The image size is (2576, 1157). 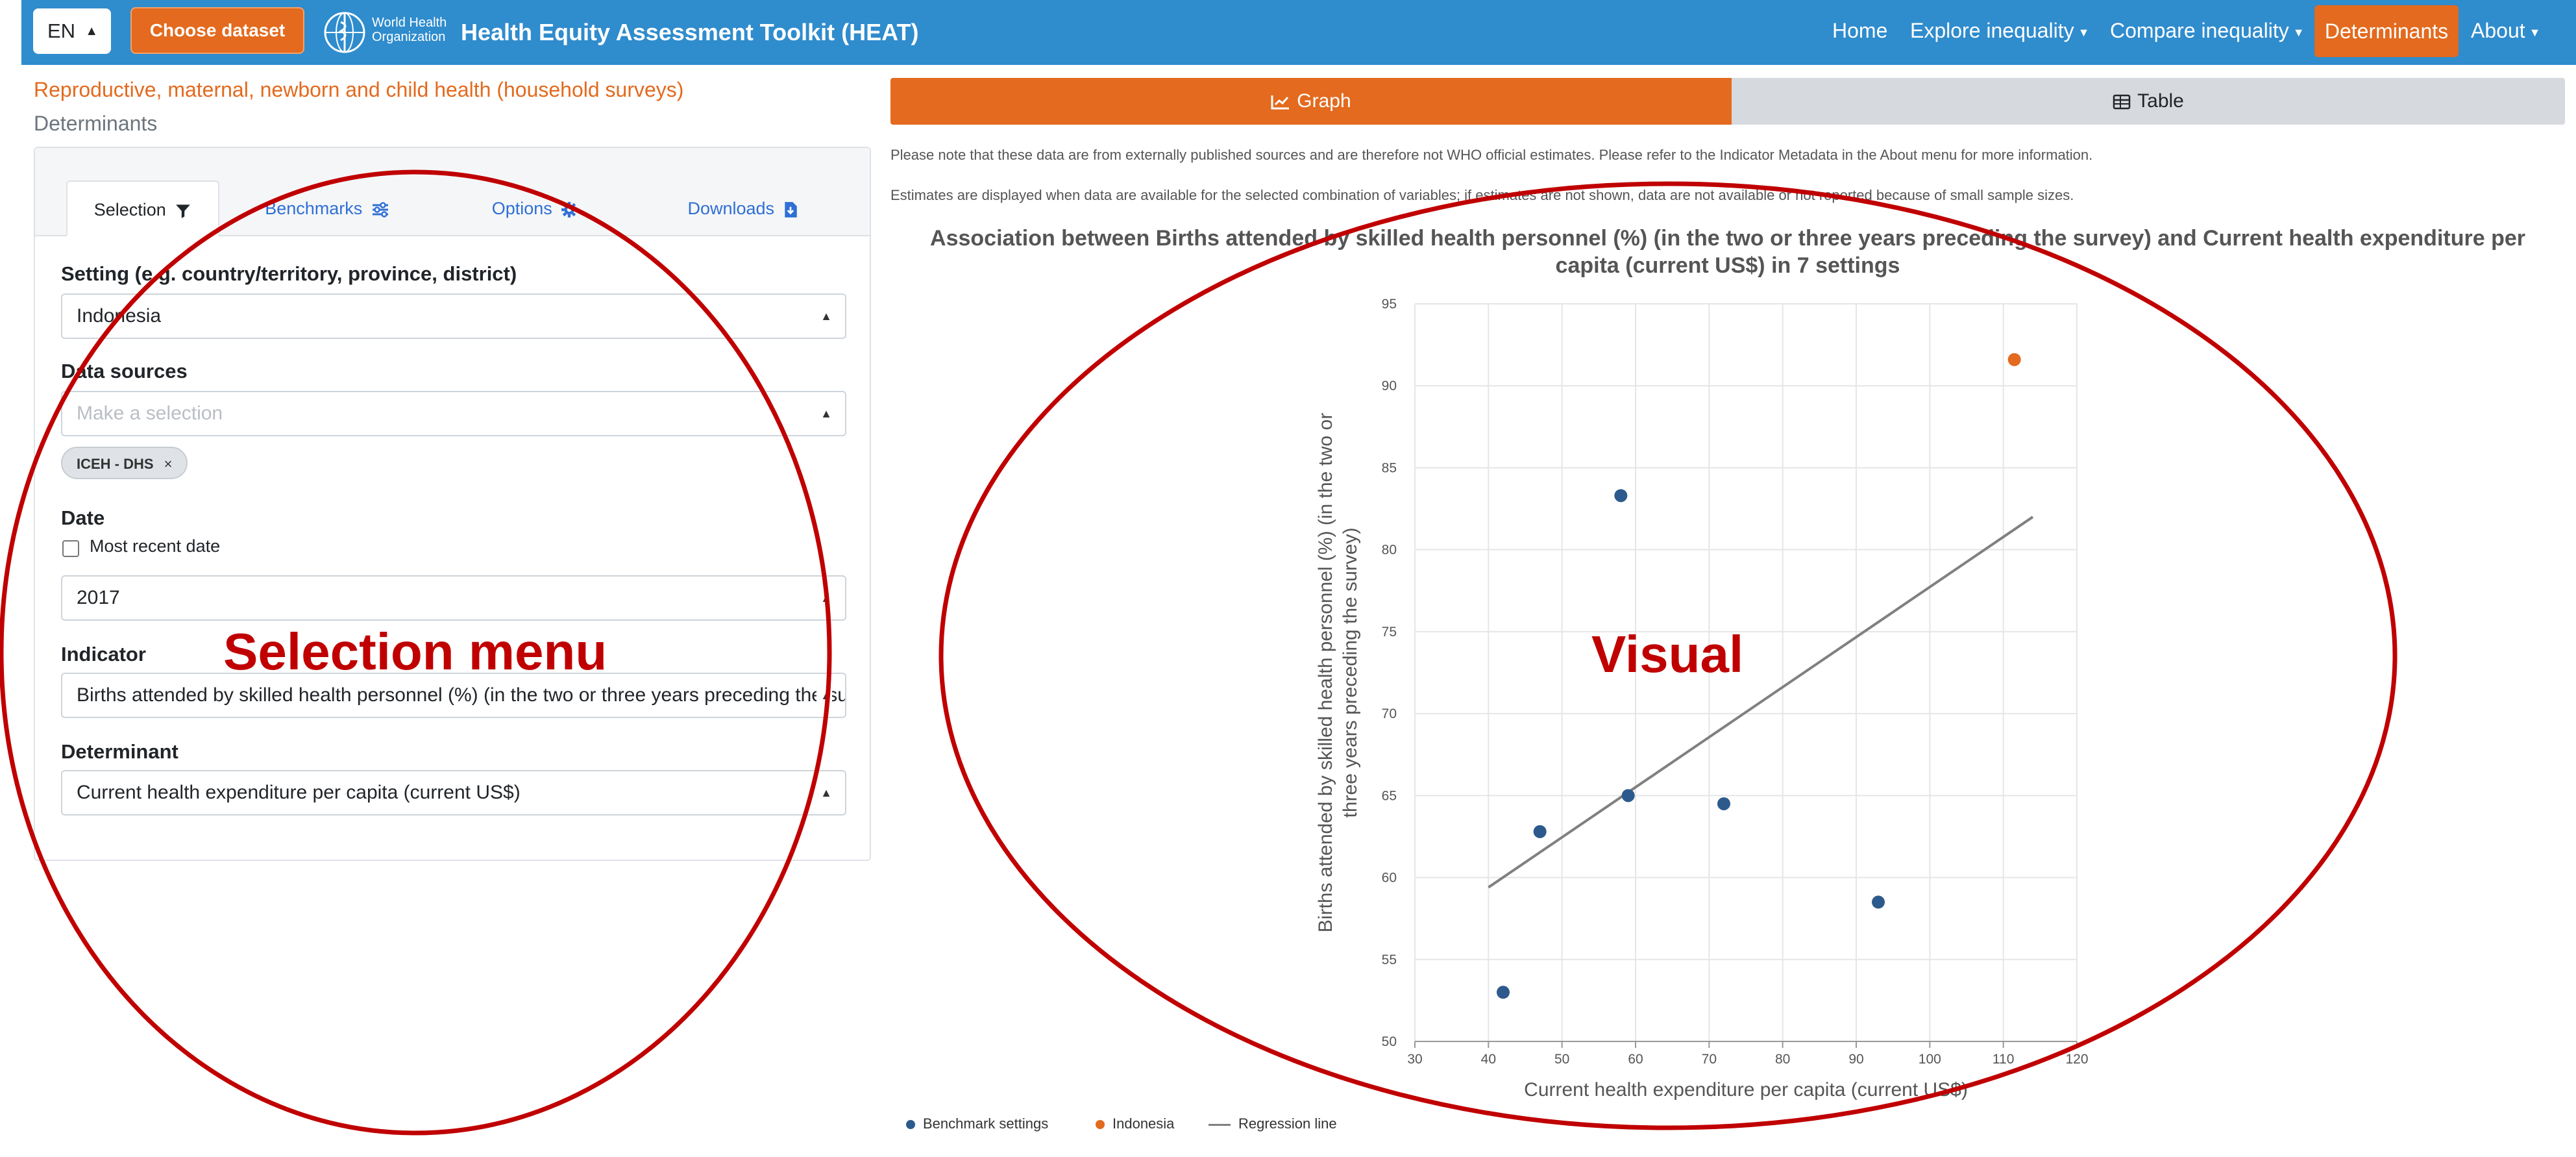 I want to click on y-tick-label: 80, so click(x=1389, y=550).